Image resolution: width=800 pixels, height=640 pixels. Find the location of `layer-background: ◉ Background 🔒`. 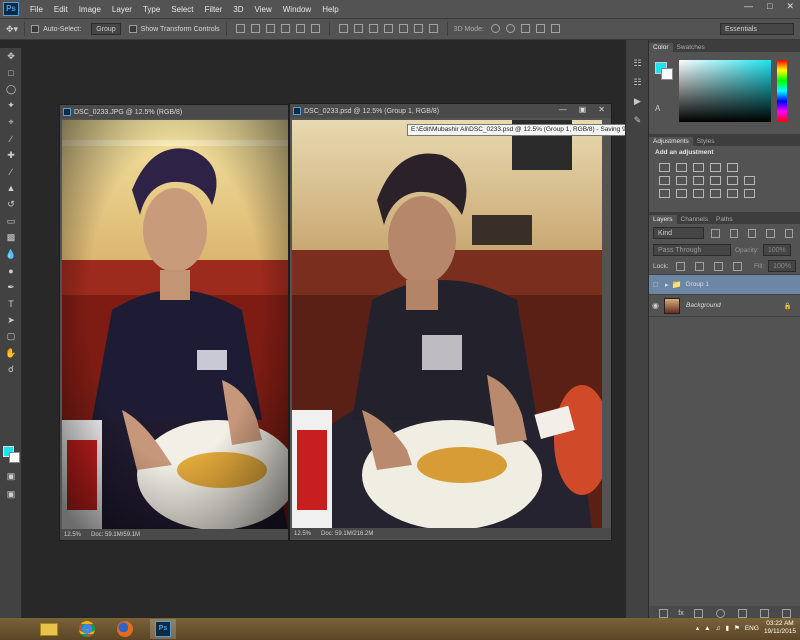

layer-background: ◉ Background 🔒 is located at coordinates (724, 306).